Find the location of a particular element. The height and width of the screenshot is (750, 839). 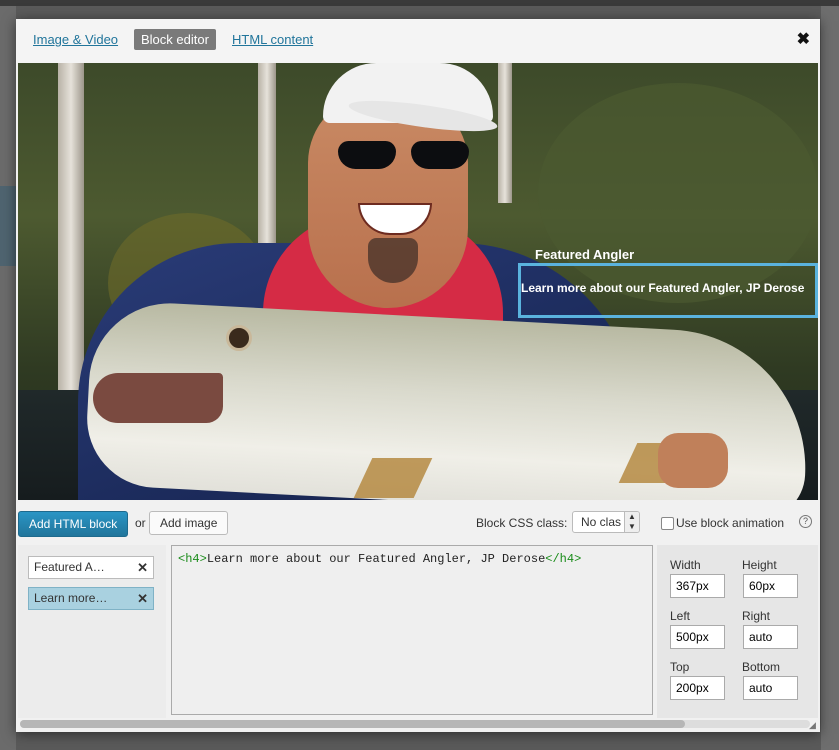

code-open-tag: <h4> is located at coordinates (192, 559).